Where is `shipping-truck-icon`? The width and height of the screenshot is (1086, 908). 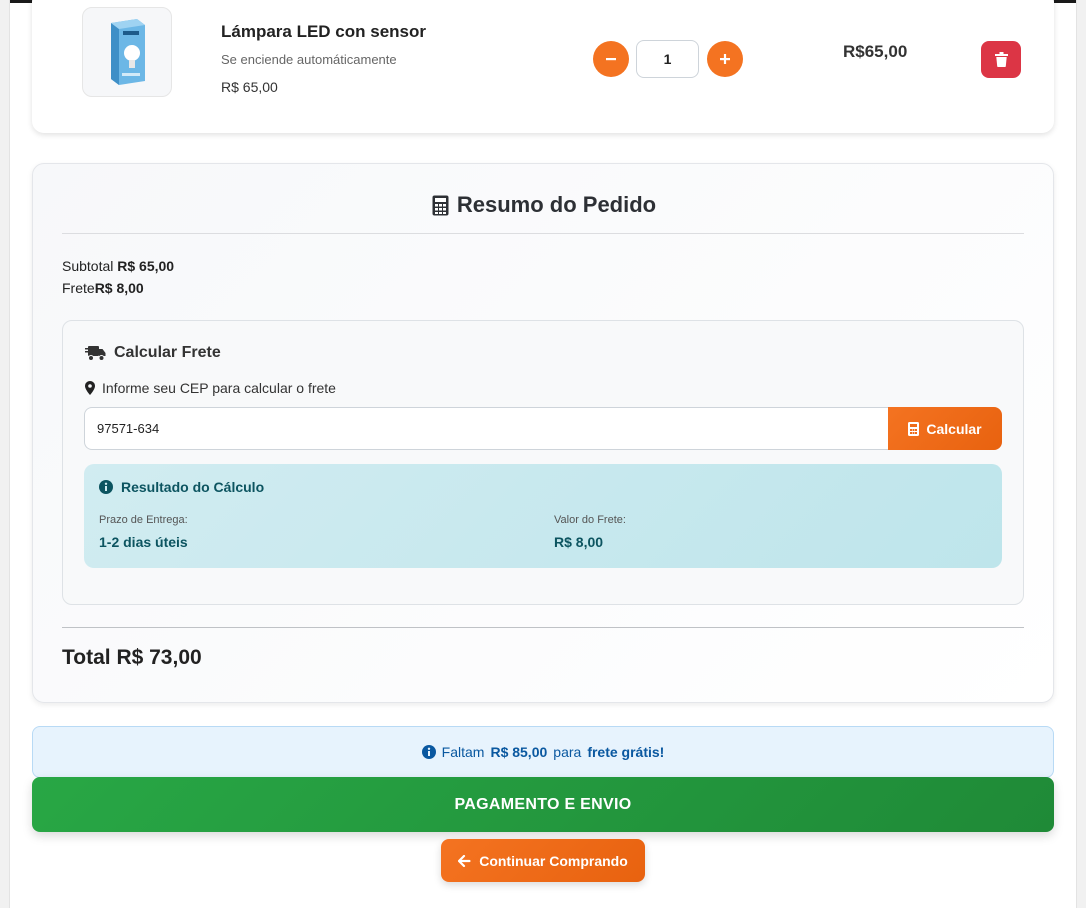 shipping-truck-icon is located at coordinates (95, 353).